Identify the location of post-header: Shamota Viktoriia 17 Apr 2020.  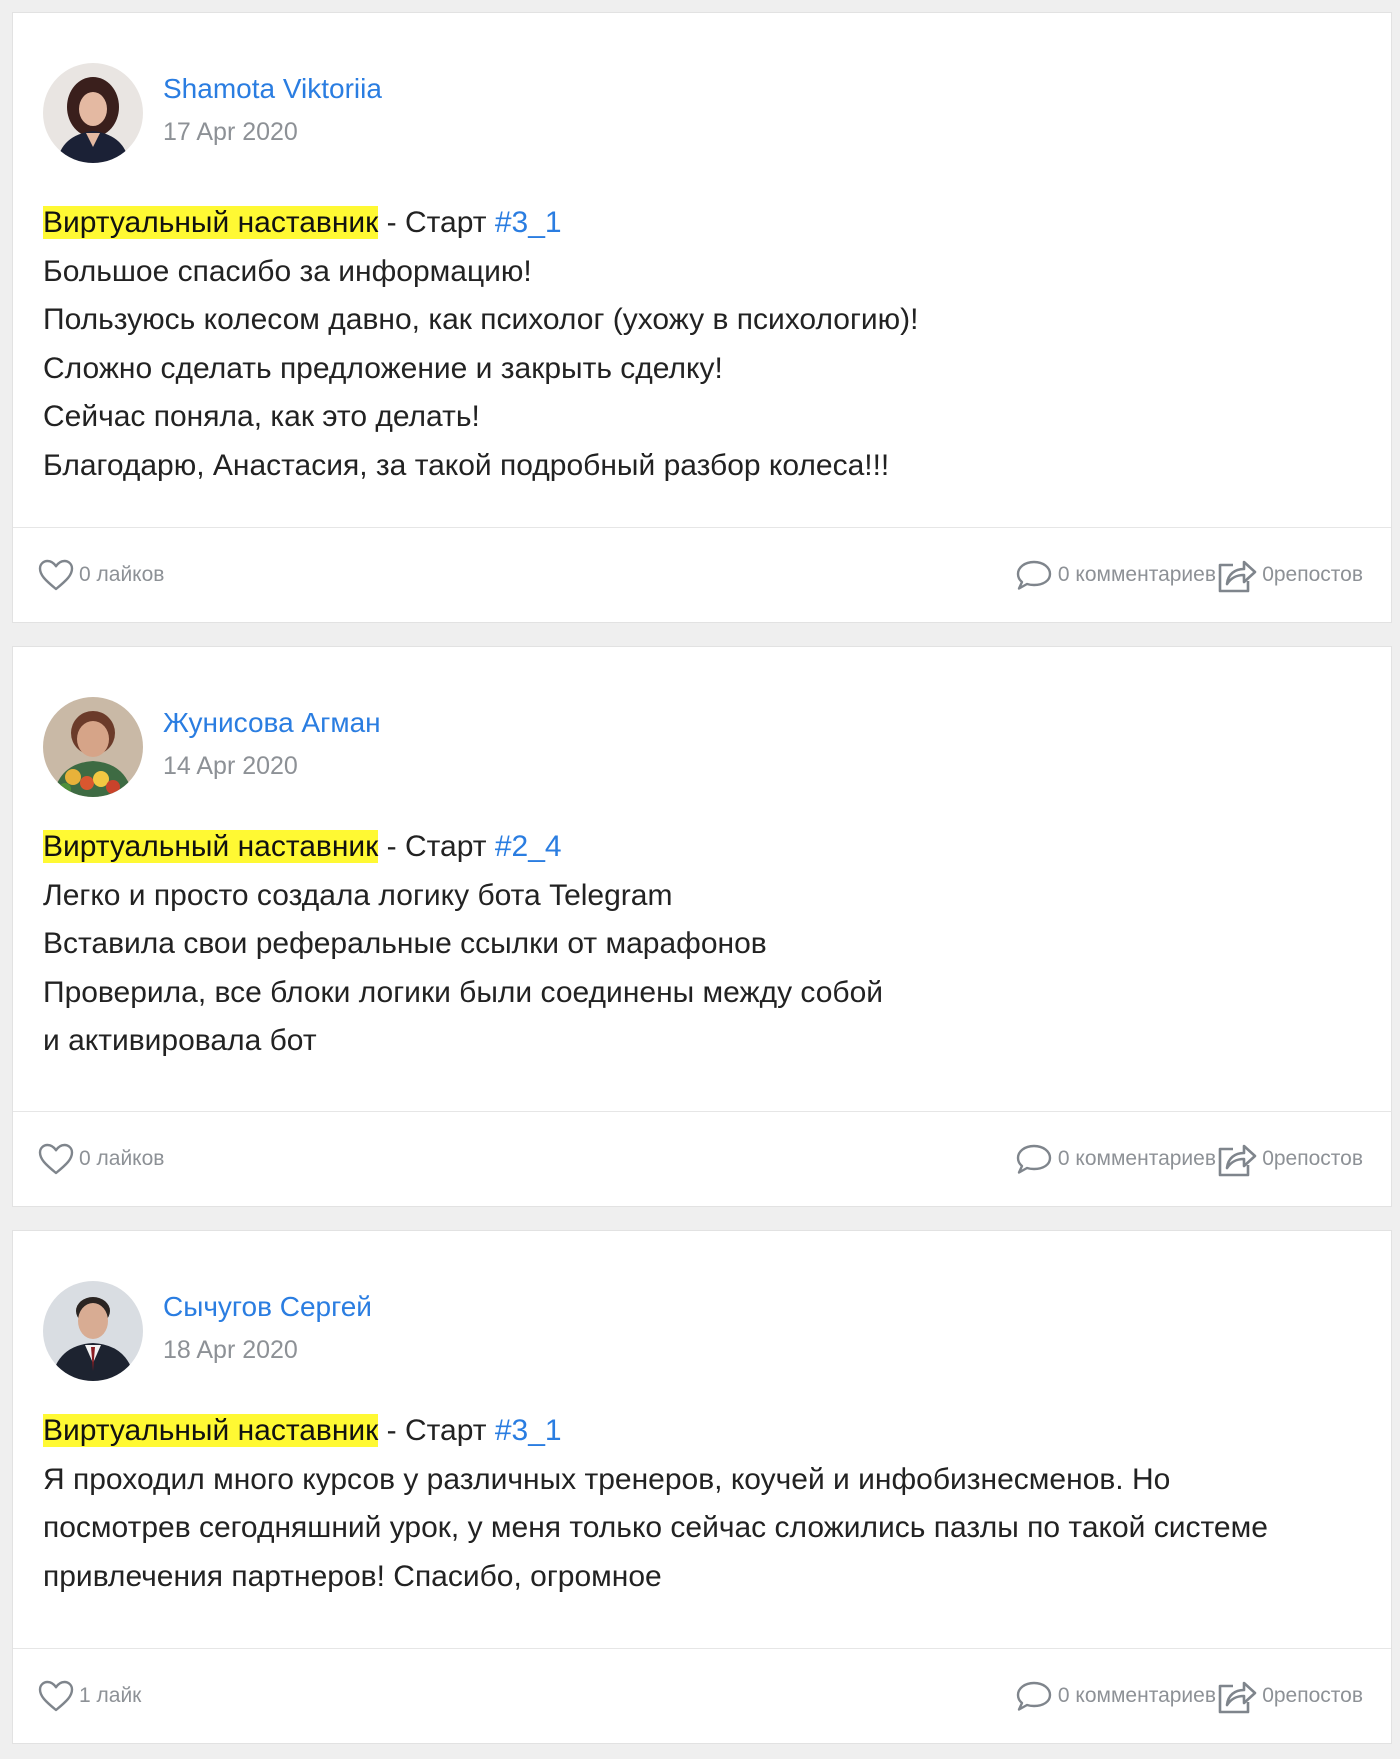
(212, 113).